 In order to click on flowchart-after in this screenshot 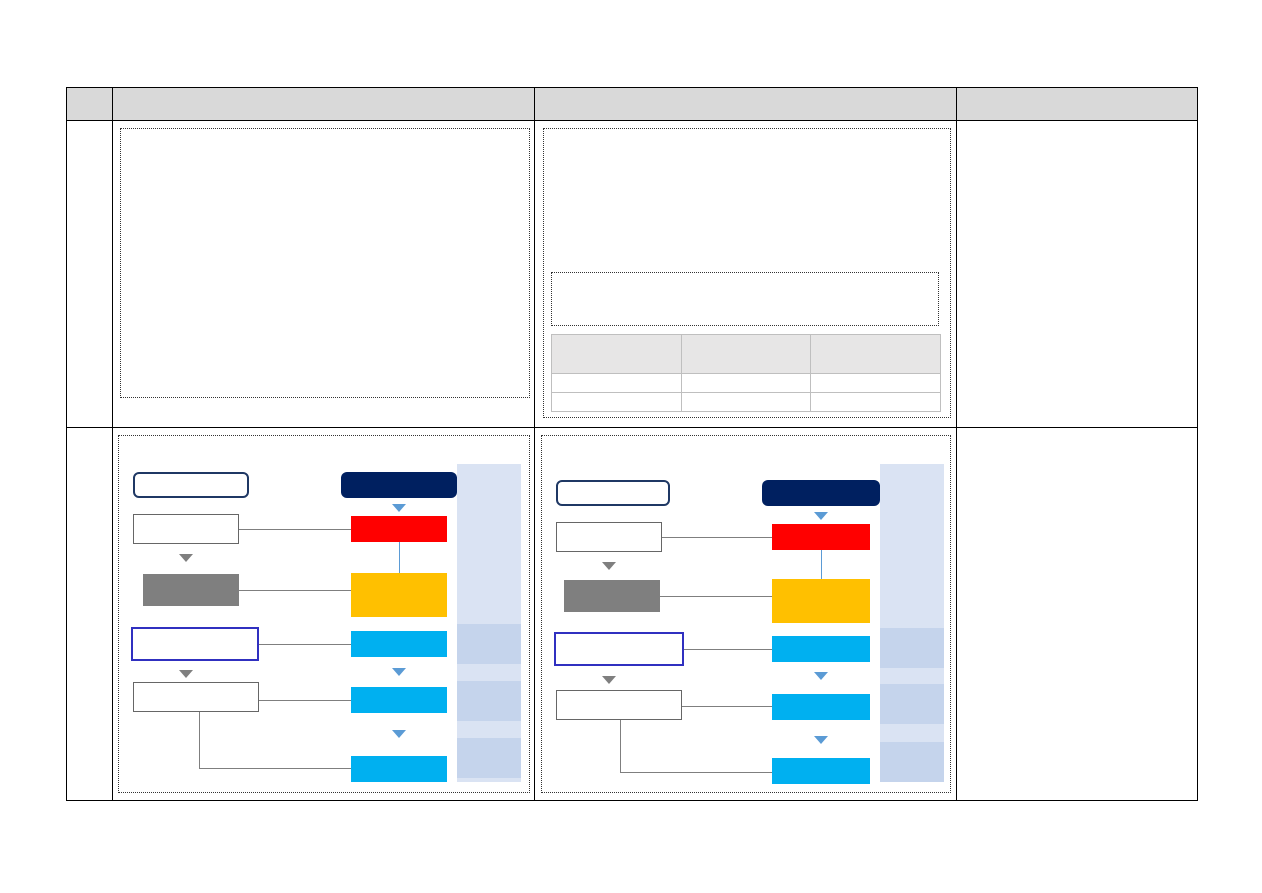, I will do `click(746, 614)`.